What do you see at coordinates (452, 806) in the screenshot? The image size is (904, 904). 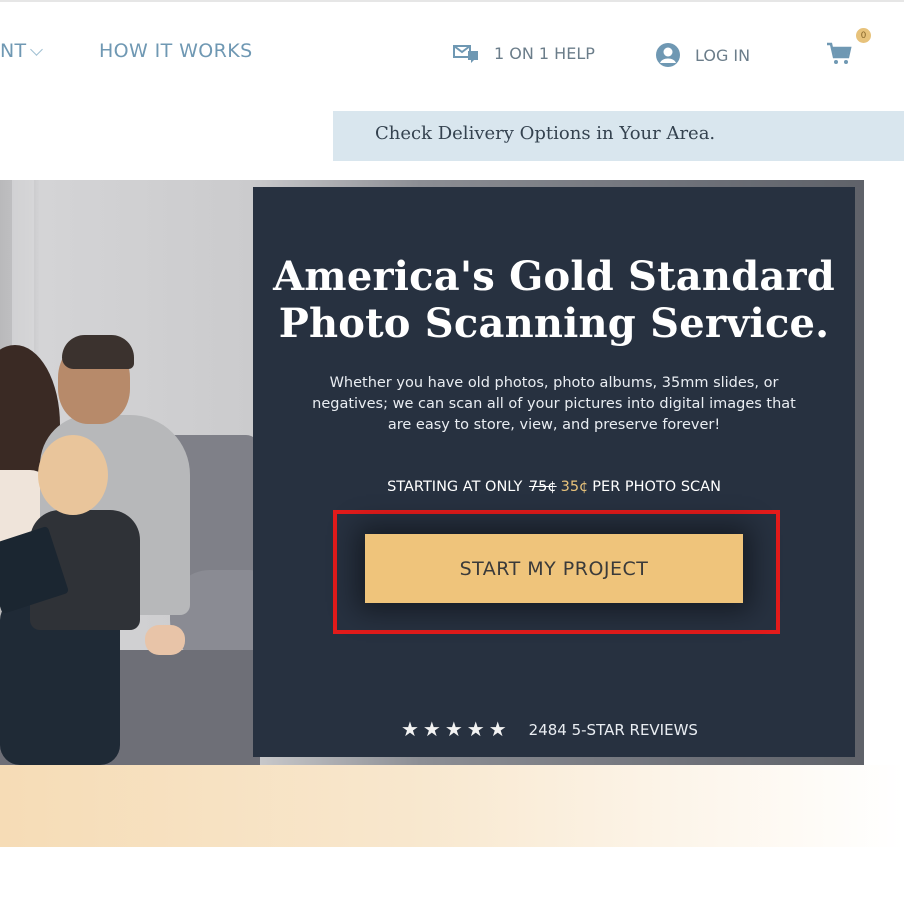 I see `bottom-gradient-band` at bounding box center [452, 806].